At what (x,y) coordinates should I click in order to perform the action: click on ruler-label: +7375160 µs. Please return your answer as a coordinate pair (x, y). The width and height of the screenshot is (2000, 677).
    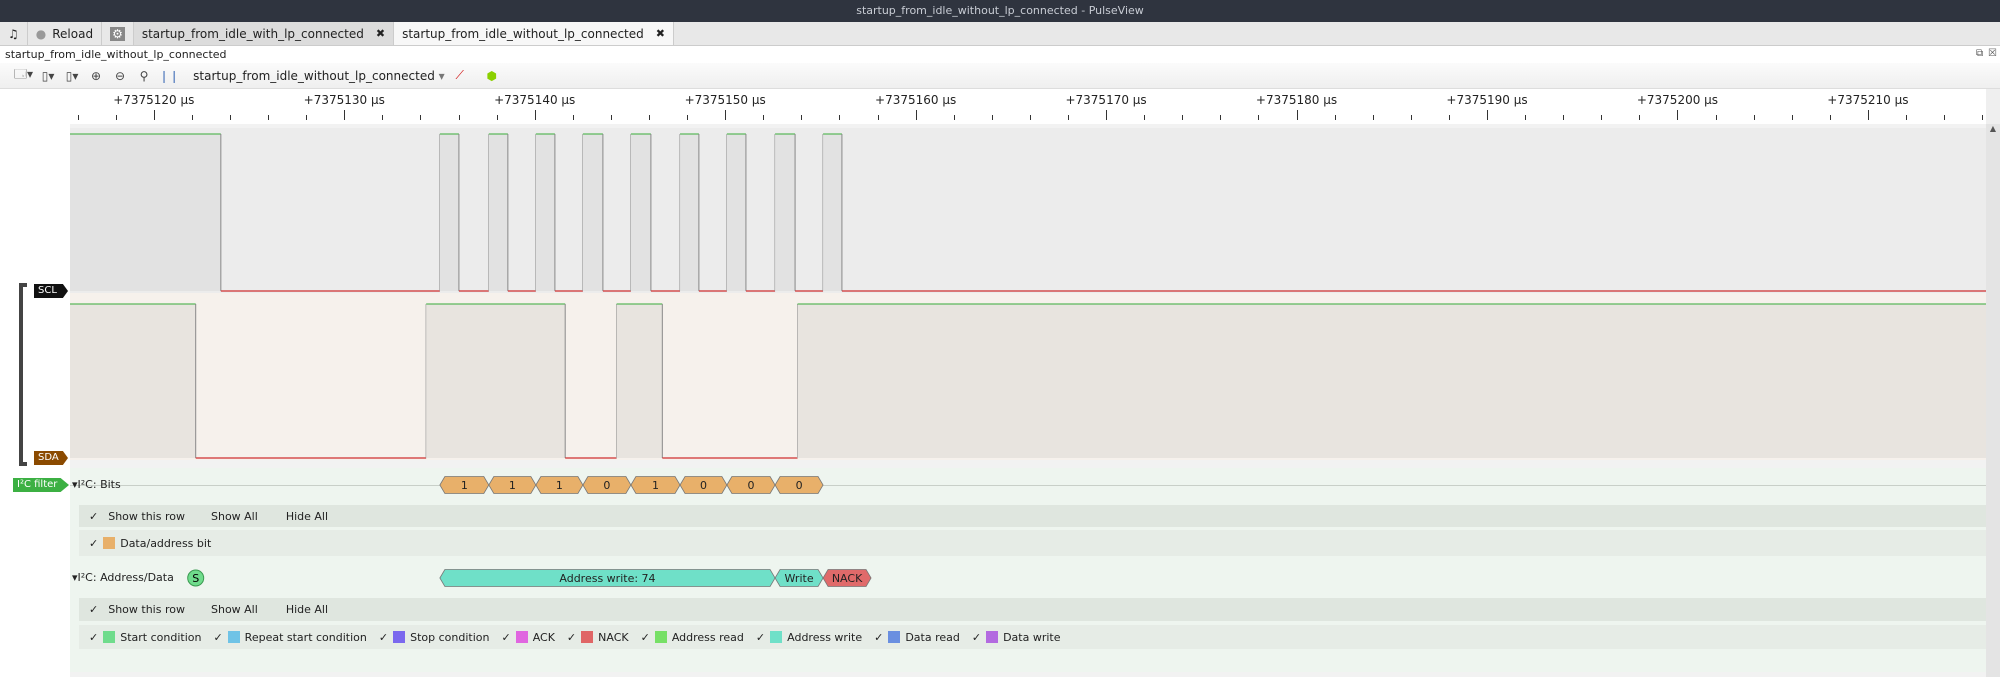
    Looking at the image, I should click on (916, 100).